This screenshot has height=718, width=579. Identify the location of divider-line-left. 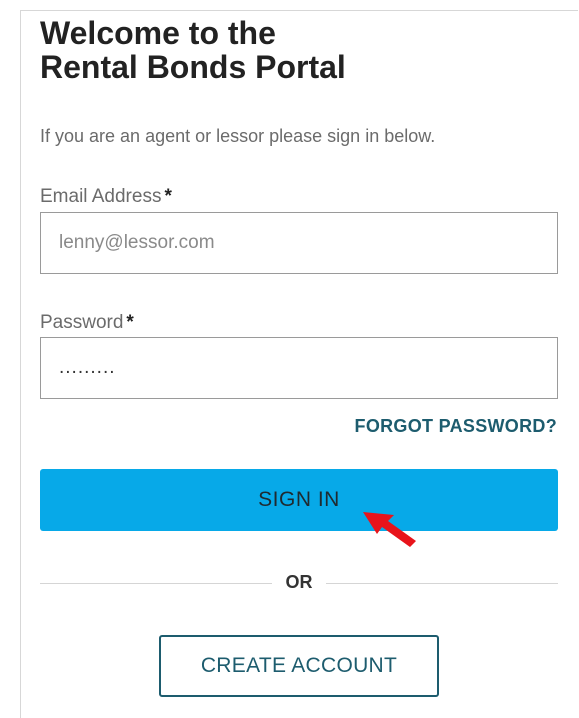
(156, 583).